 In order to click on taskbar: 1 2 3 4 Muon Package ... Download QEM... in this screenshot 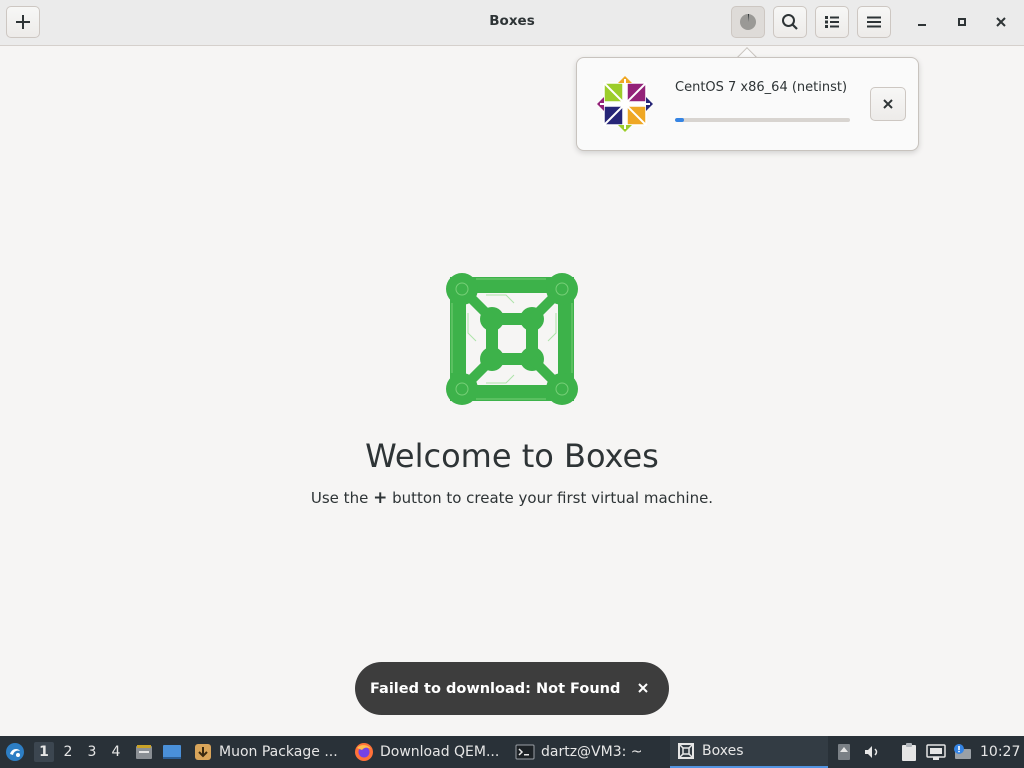, I will do `click(512, 752)`.